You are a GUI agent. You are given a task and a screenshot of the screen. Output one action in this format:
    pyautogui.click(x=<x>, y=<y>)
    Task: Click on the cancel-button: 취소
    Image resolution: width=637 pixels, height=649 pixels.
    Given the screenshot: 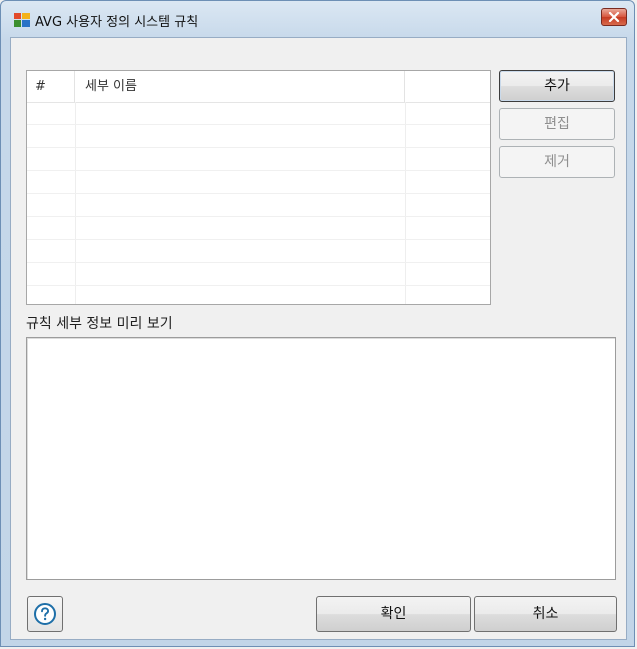 What is the action you would take?
    pyautogui.click(x=545, y=614)
    